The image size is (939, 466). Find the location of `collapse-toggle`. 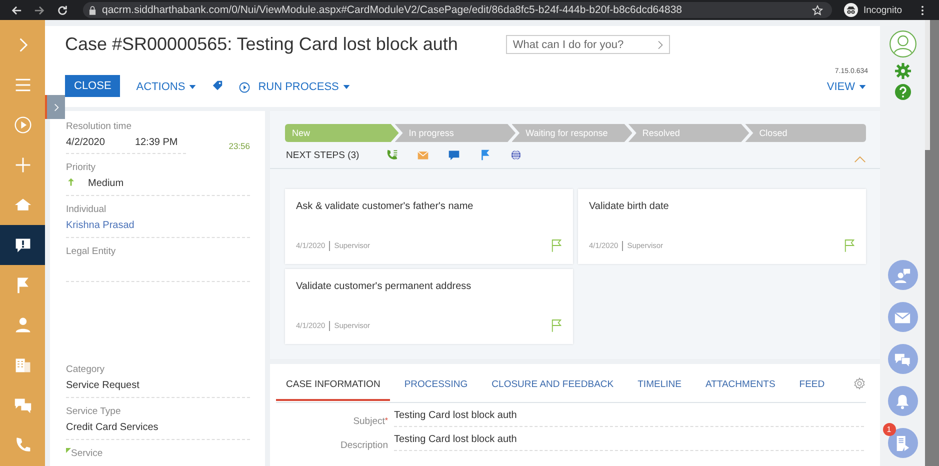

collapse-toggle is located at coordinates (55, 107).